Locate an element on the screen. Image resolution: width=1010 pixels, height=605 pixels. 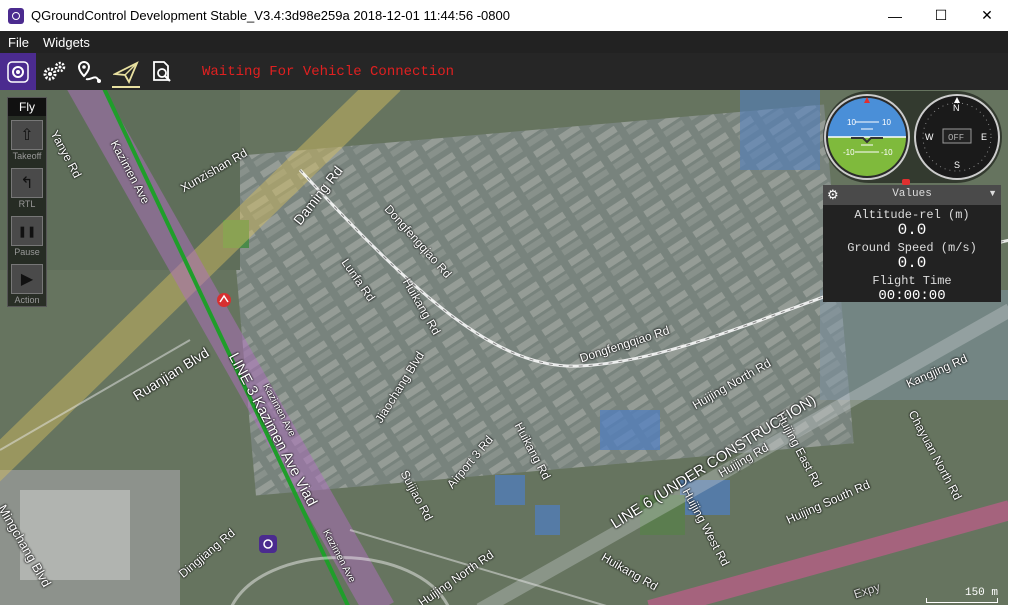
flight-time-value: 00:00:00 is located at coordinates (912, 296).